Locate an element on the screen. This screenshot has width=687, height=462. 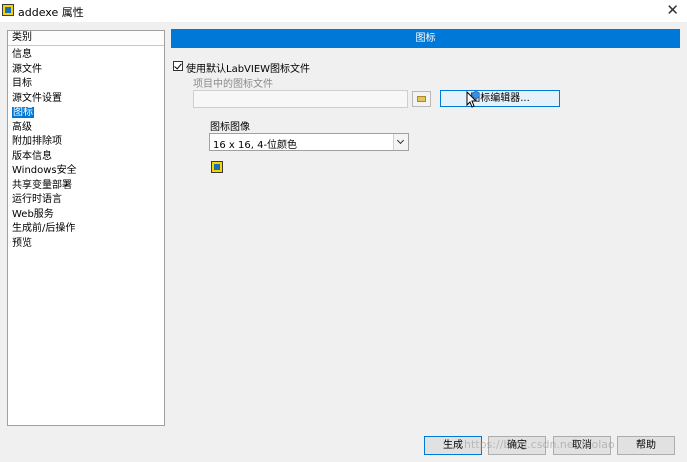
use-default-icon-label: 使用默认LabVIEW图标文件 is located at coordinates (248, 67).